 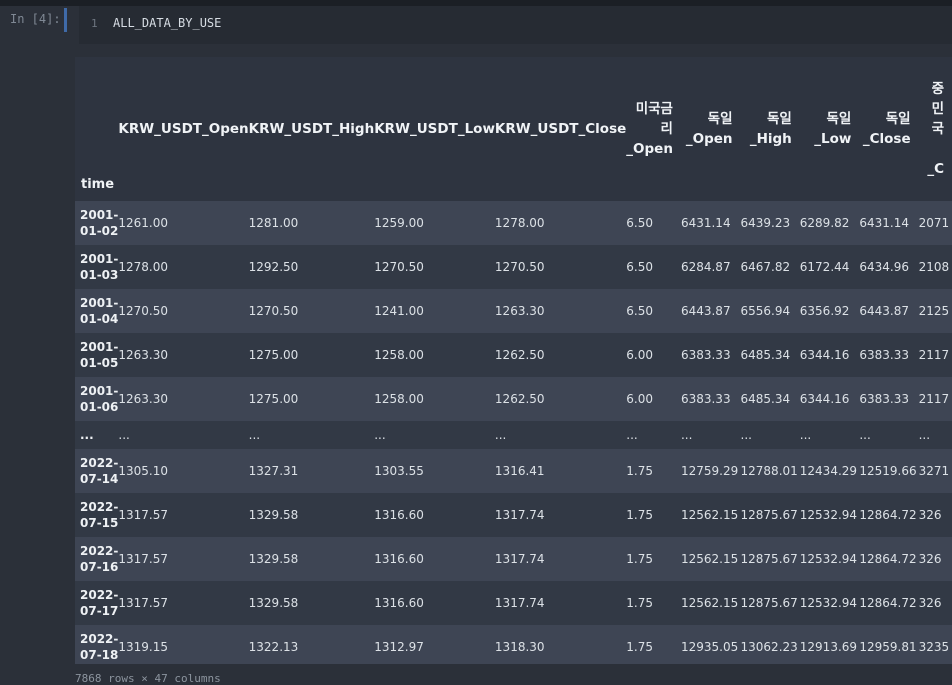 I want to click on table-cell: 2071, so click(x=935, y=223).